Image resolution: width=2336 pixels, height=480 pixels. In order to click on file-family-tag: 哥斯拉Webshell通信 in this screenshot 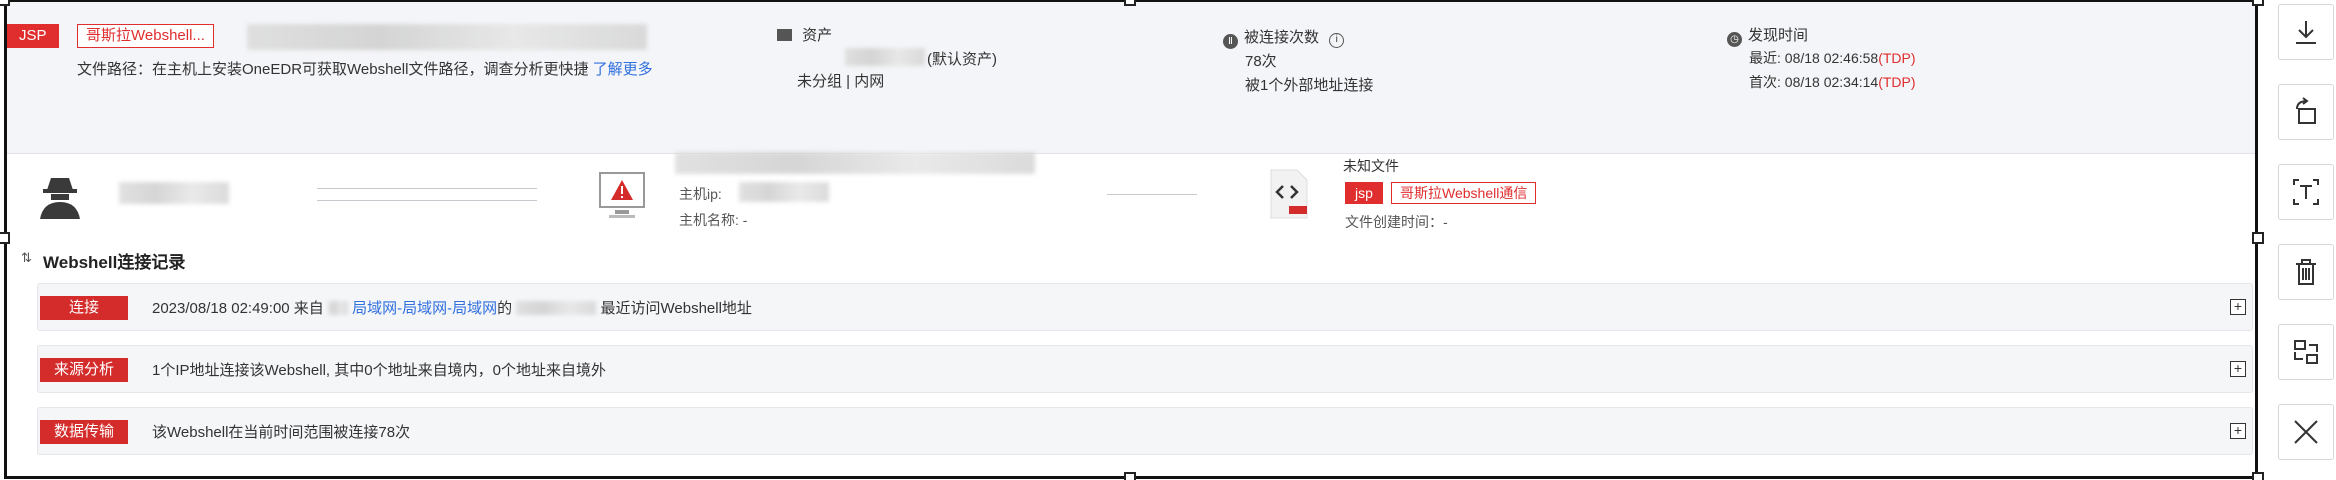, I will do `click(1464, 193)`.